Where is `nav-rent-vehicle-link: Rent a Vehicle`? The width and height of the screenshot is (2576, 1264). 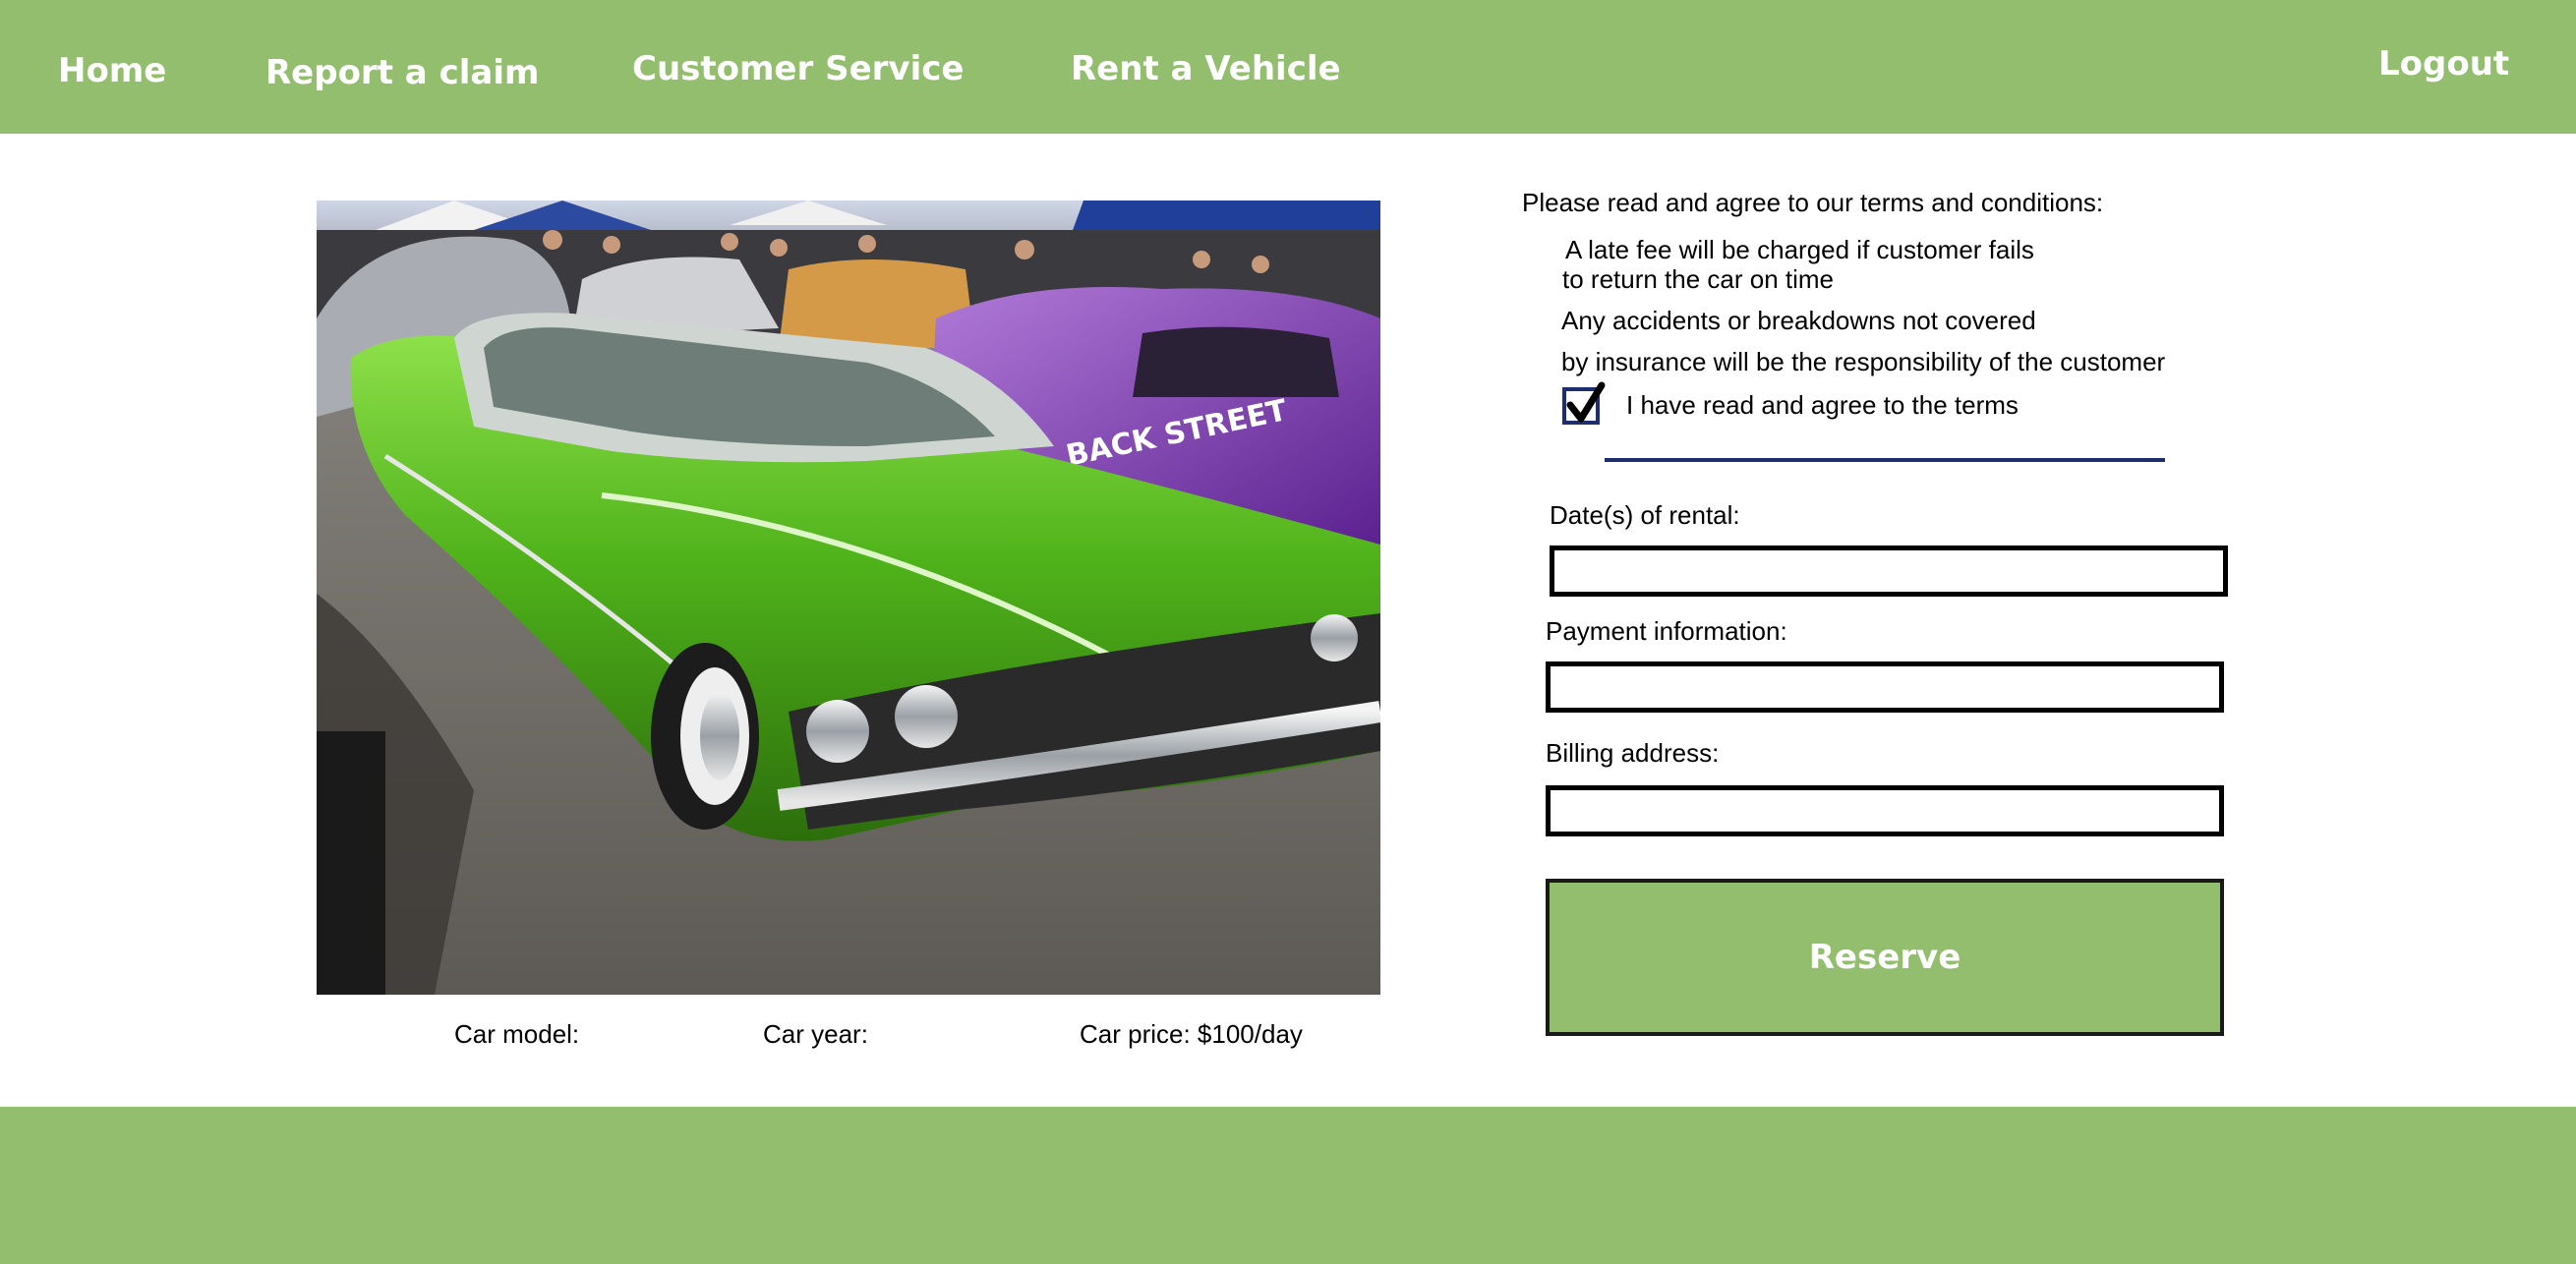
nav-rent-vehicle-link: Rent a Vehicle is located at coordinates (1206, 68).